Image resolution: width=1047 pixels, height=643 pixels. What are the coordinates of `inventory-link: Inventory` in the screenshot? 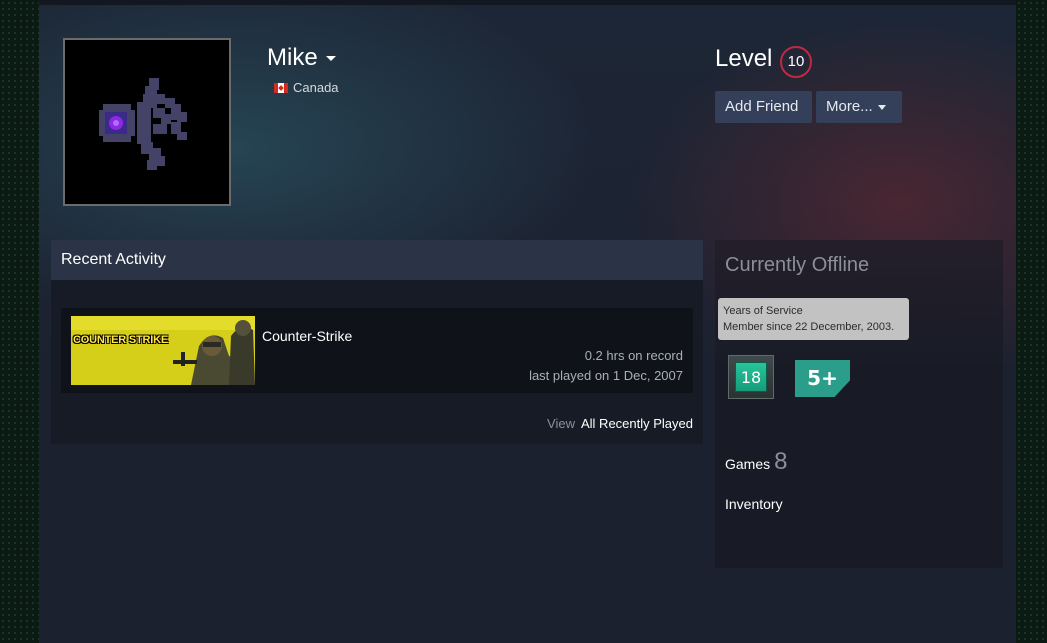 It's located at (754, 504).